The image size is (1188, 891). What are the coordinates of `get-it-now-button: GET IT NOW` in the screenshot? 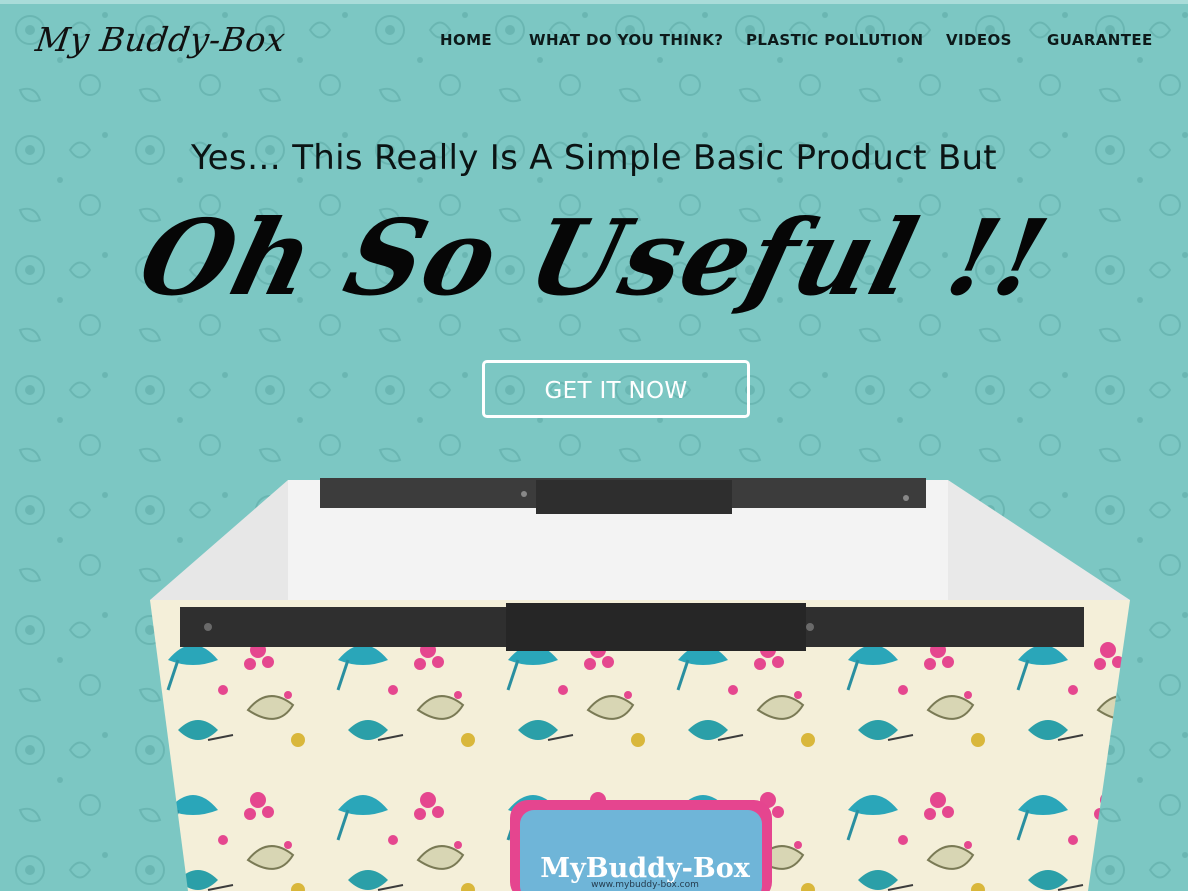 It's located at (616, 389).